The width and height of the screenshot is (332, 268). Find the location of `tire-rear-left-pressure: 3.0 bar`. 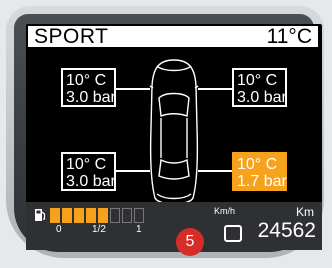

tire-rear-left-pressure: 3.0 bar is located at coordinates (91, 181).